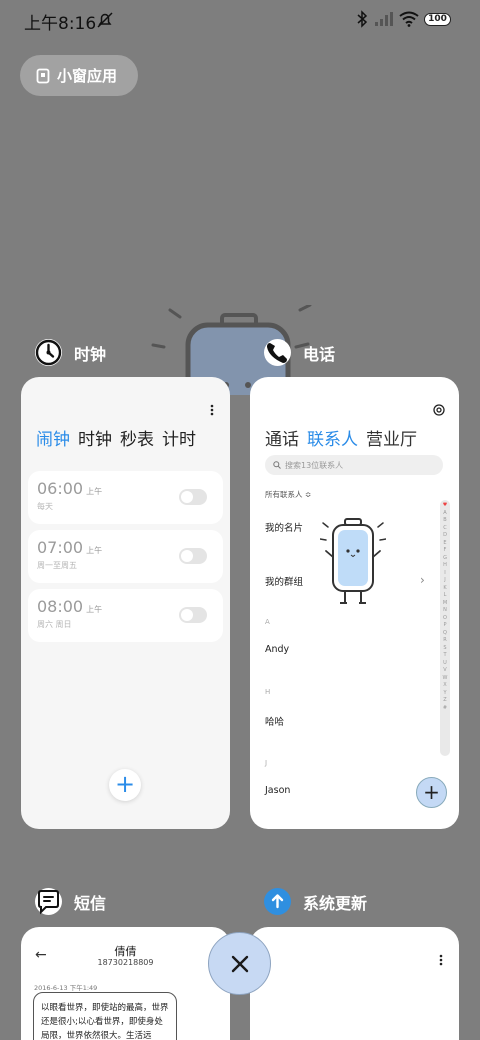 The height and width of the screenshot is (1040, 480). What do you see at coordinates (422, 580) in the screenshot?
I see `chevron-right-icon: ›` at bounding box center [422, 580].